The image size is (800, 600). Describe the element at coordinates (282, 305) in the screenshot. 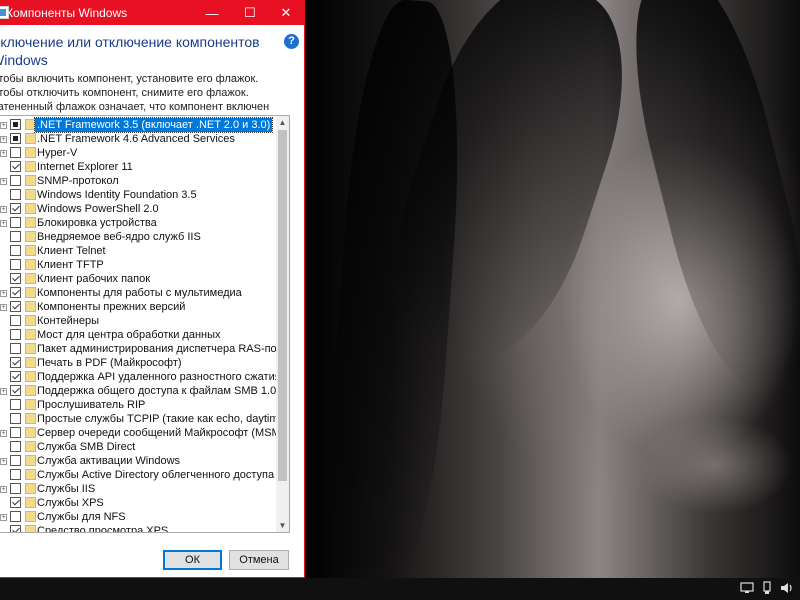

I see `scroll-thumb` at that location.